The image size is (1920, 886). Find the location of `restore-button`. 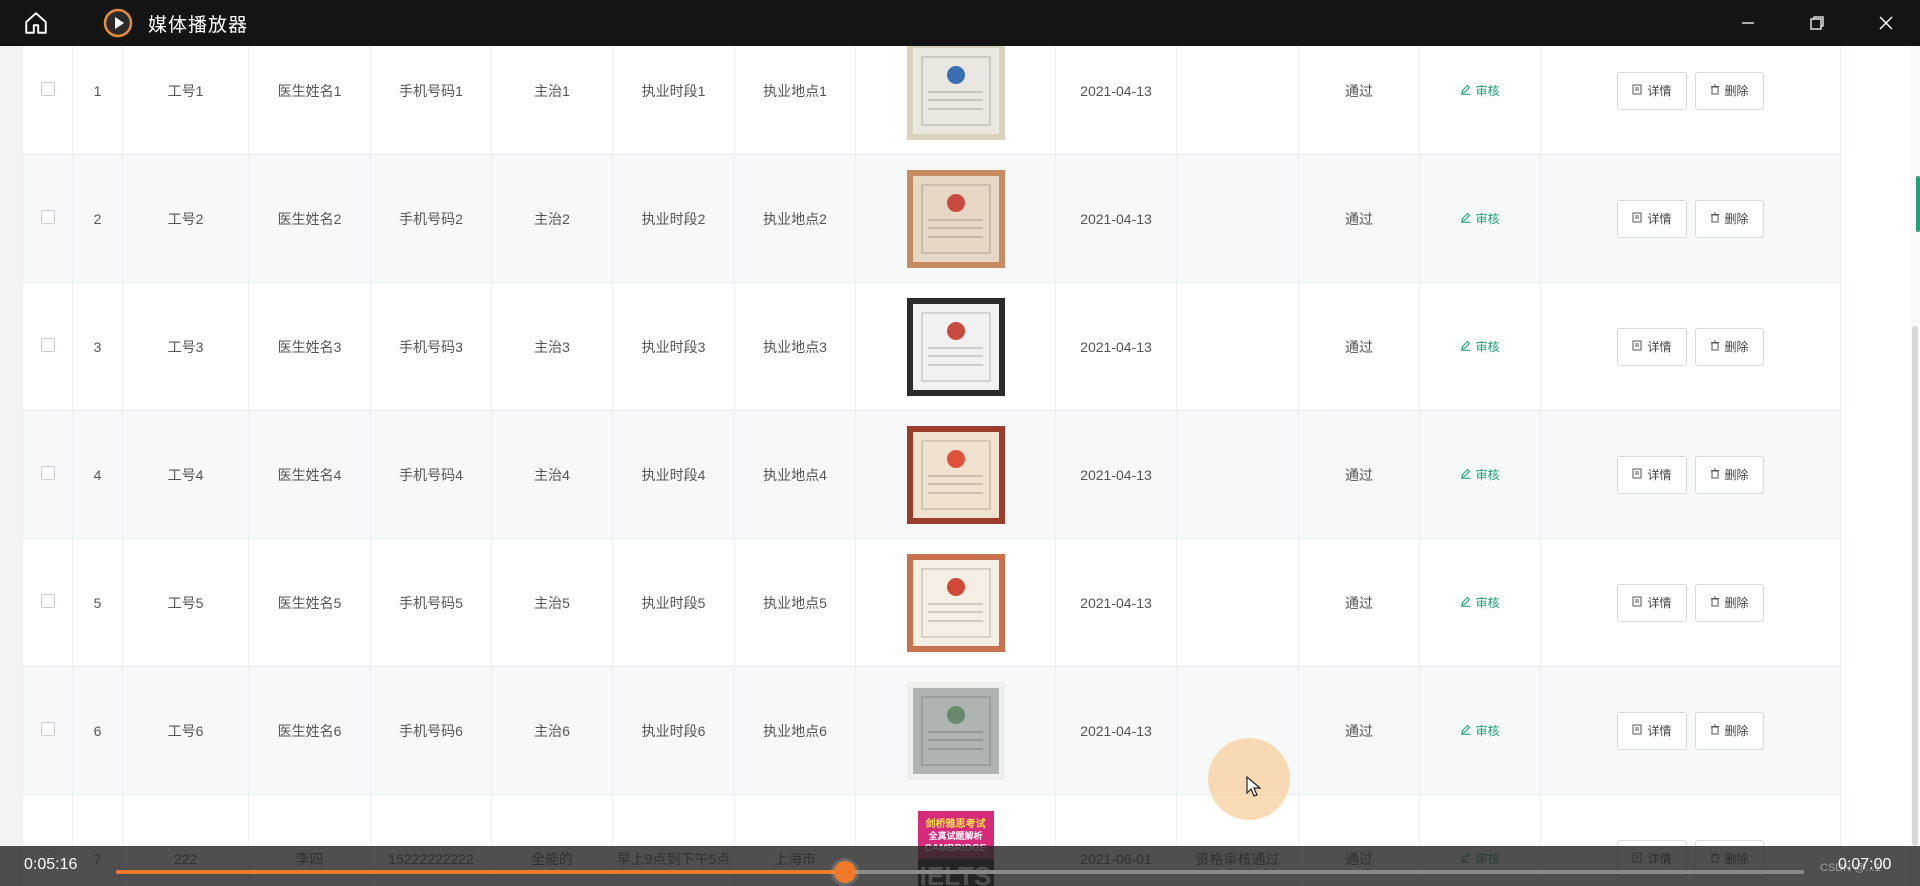

restore-button is located at coordinates (1816, 23).